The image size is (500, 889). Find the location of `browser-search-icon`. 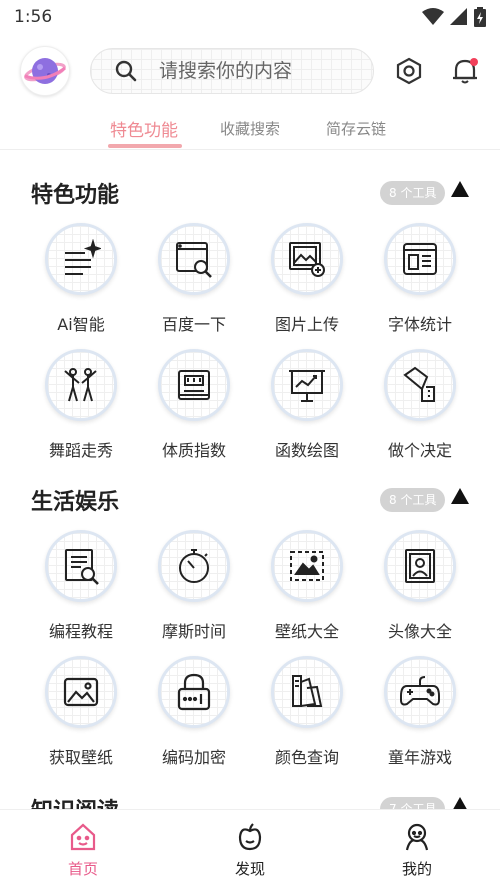

browser-search-icon is located at coordinates (194, 260).